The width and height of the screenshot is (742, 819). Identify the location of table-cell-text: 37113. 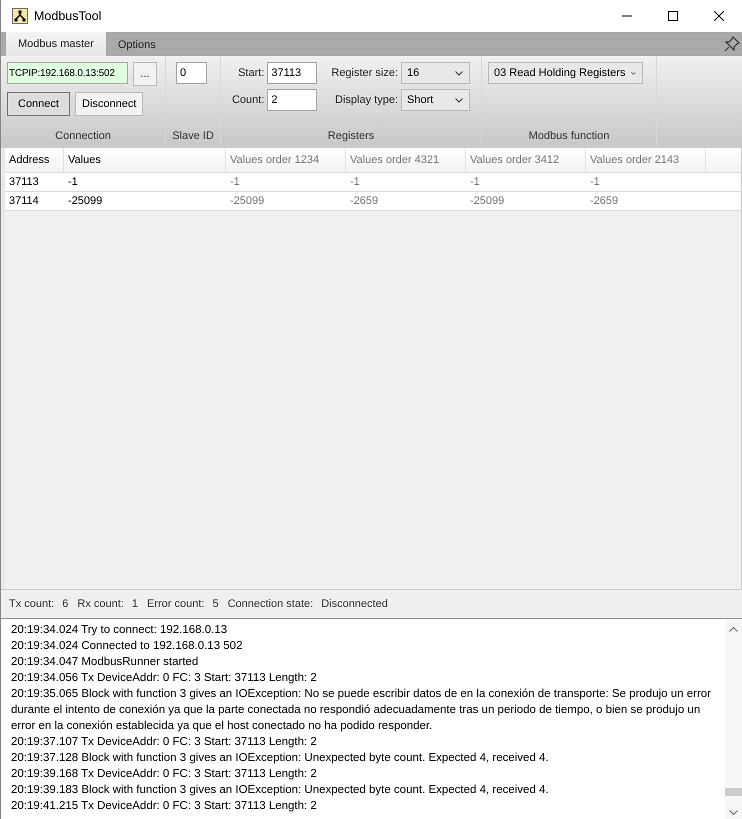
(24, 182).